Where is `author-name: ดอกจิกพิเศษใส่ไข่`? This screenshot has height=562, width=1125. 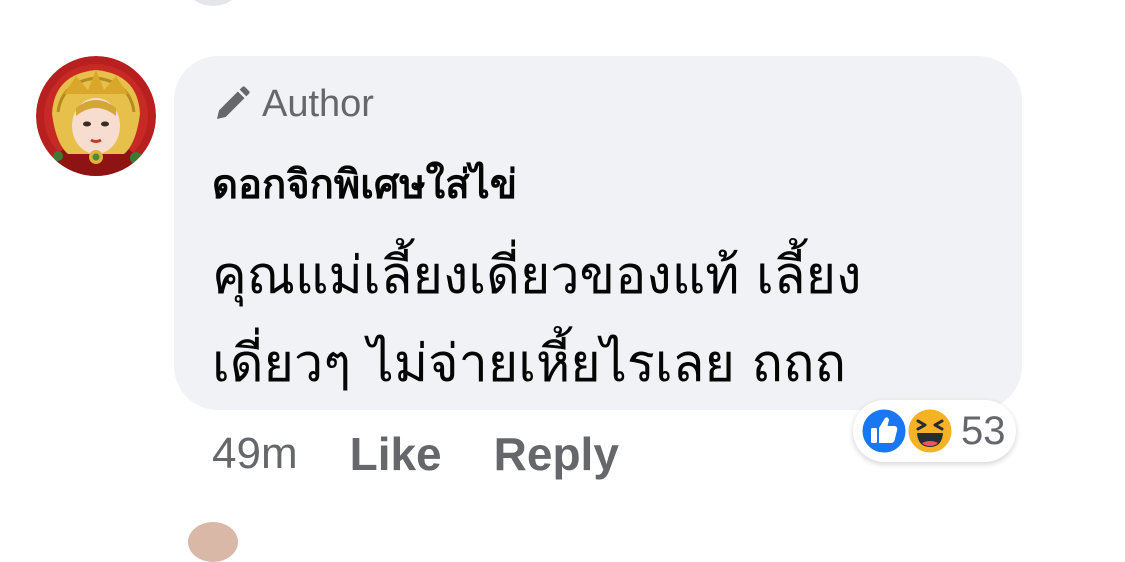
author-name: ดอกจิกพิเศษใส่ไข่ is located at coordinates (364, 184).